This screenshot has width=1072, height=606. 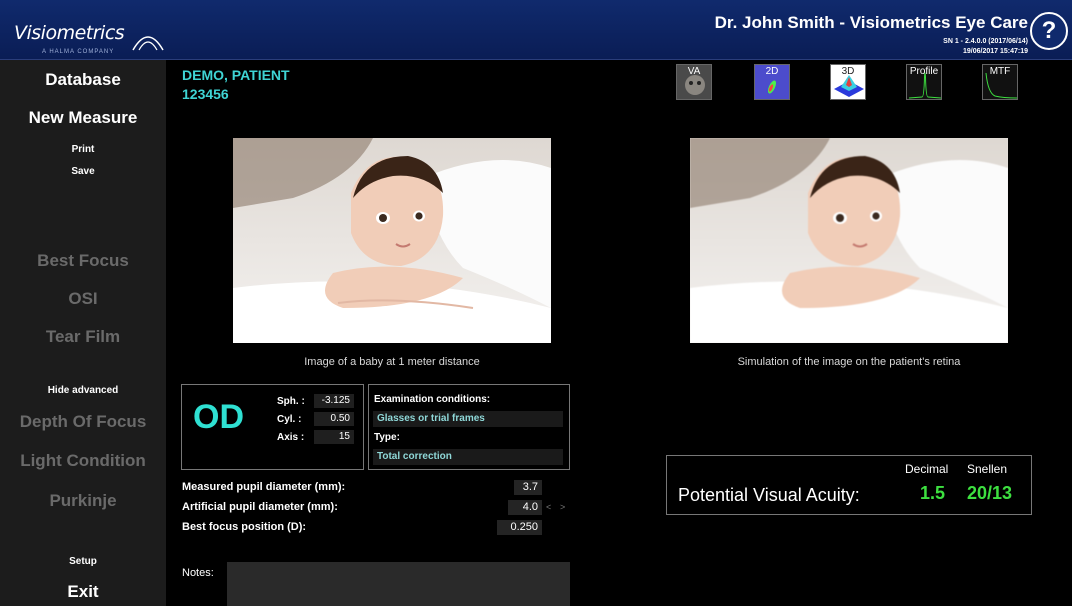 What do you see at coordinates (205, 94) in the screenshot?
I see `patient-id: 123456` at bounding box center [205, 94].